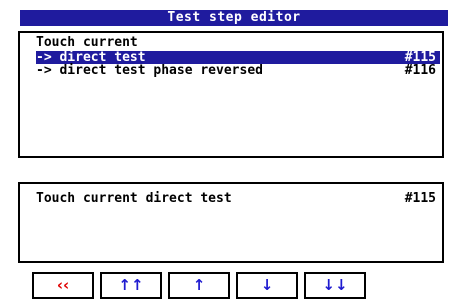  I want to click on list-item-code: #116, so click(420, 70).